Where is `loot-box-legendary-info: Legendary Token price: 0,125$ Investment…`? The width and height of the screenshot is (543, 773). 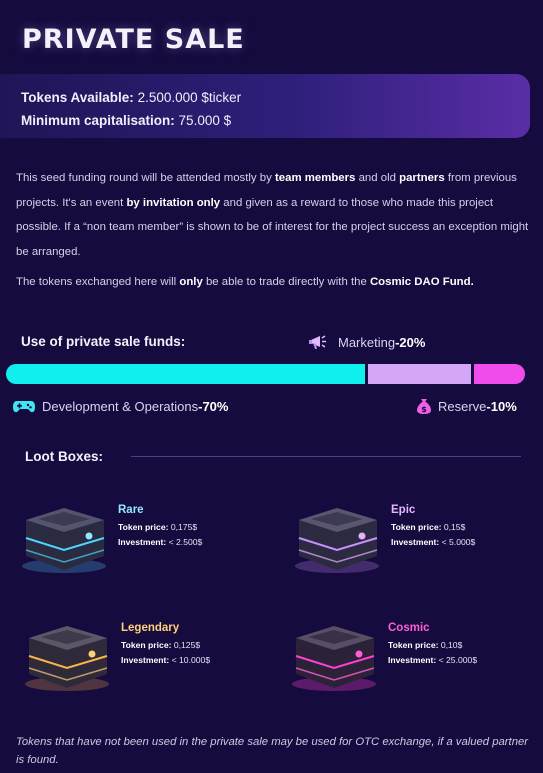
loot-box-legendary-info: Legendary Token price: 0,125$ Investment… is located at coordinates (166, 643).